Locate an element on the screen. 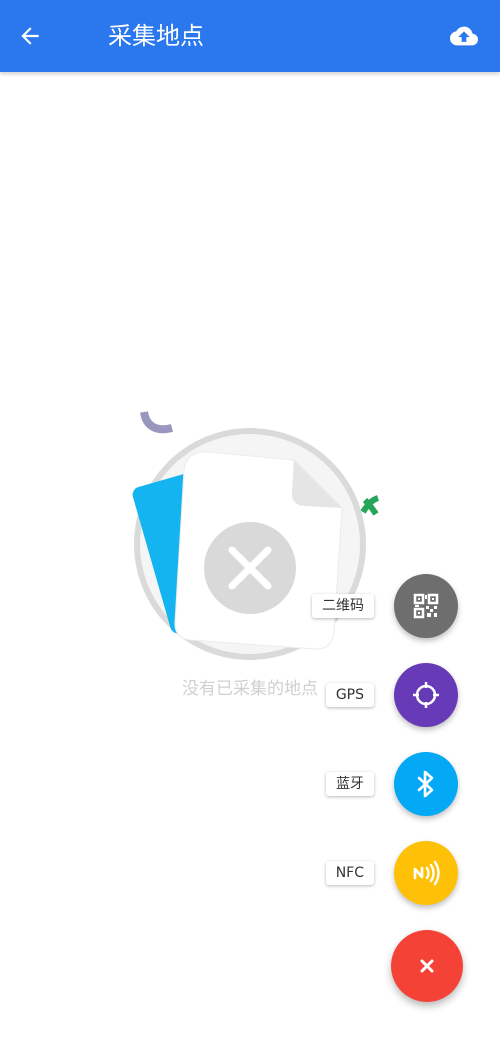 The image size is (500, 1039). app-bar: 采集地点 is located at coordinates (250, 36).